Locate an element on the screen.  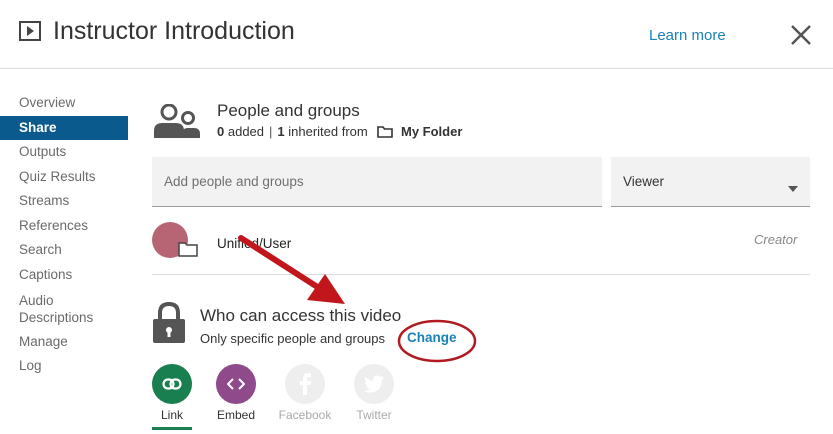
share-embed-button: Embed is located at coordinates (236, 393).